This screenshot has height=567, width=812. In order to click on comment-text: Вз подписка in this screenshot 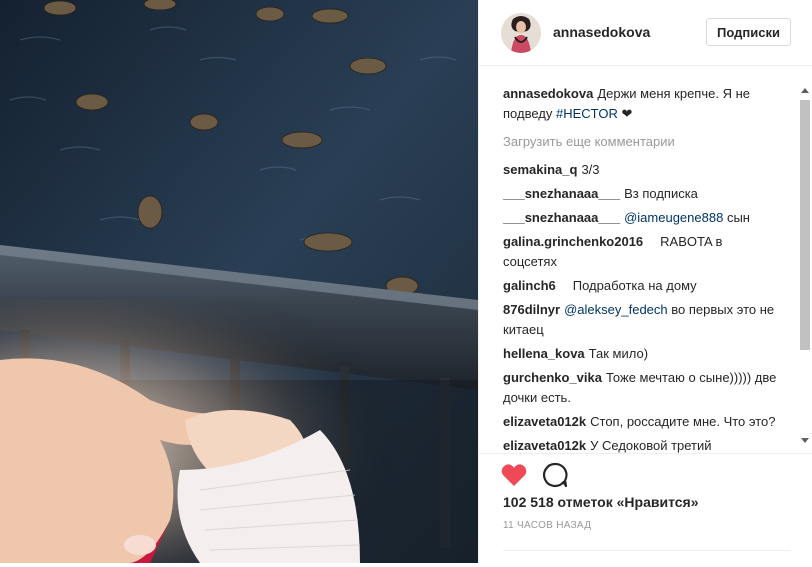, I will do `click(661, 193)`.